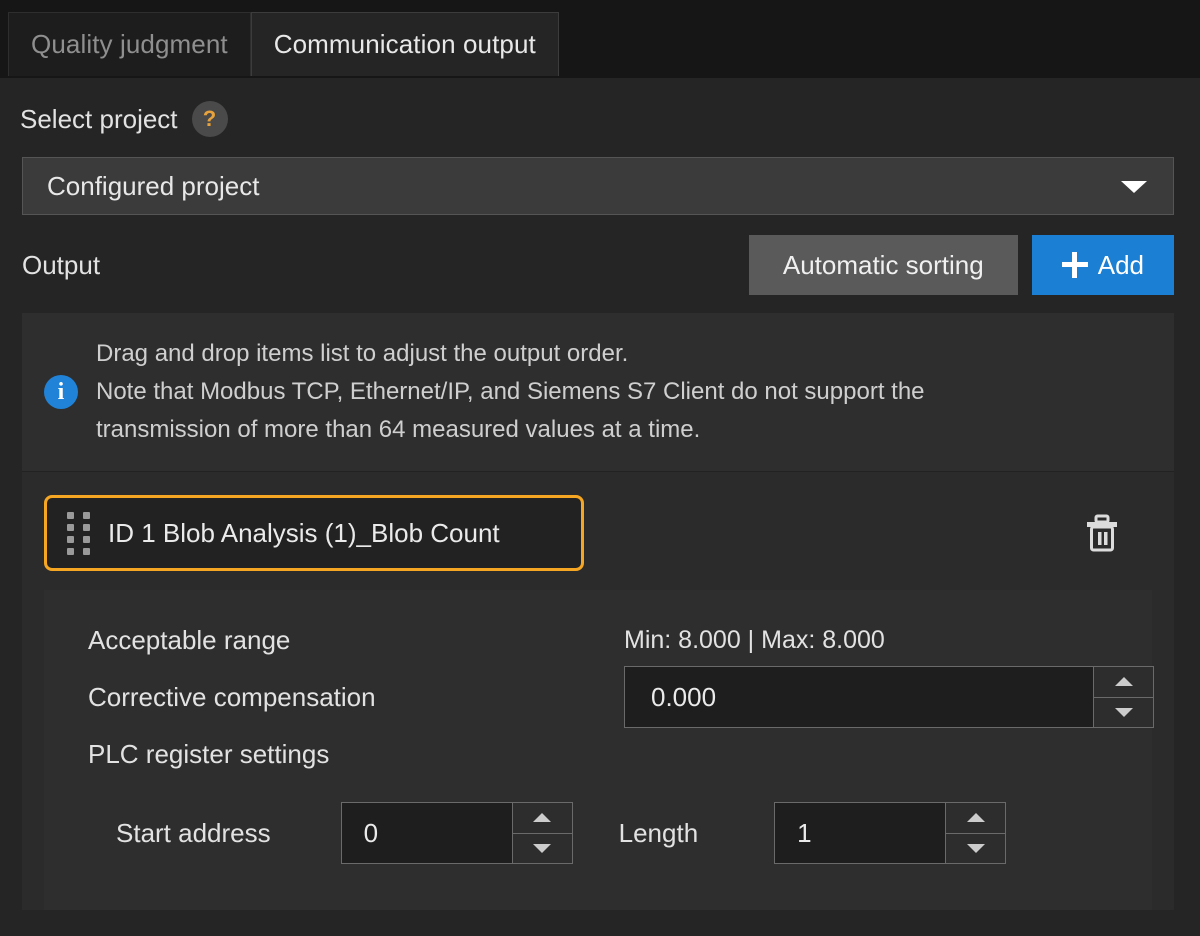 This screenshot has width=1200, height=936. What do you see at coordinates (153, 185) in the screenshot?
I see `project-dropdown-value: Configured project` at bounding box center [153, 185].